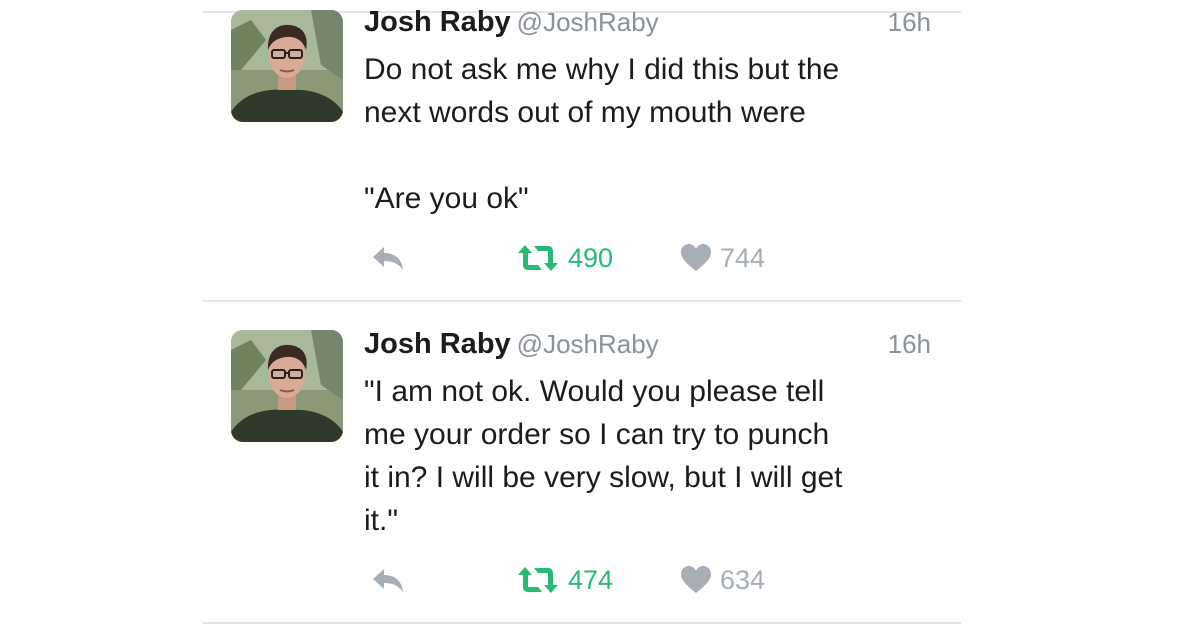  Describe the element at coordinates (743, 579) in the screenshot. I see `like-count: 634` at that location.